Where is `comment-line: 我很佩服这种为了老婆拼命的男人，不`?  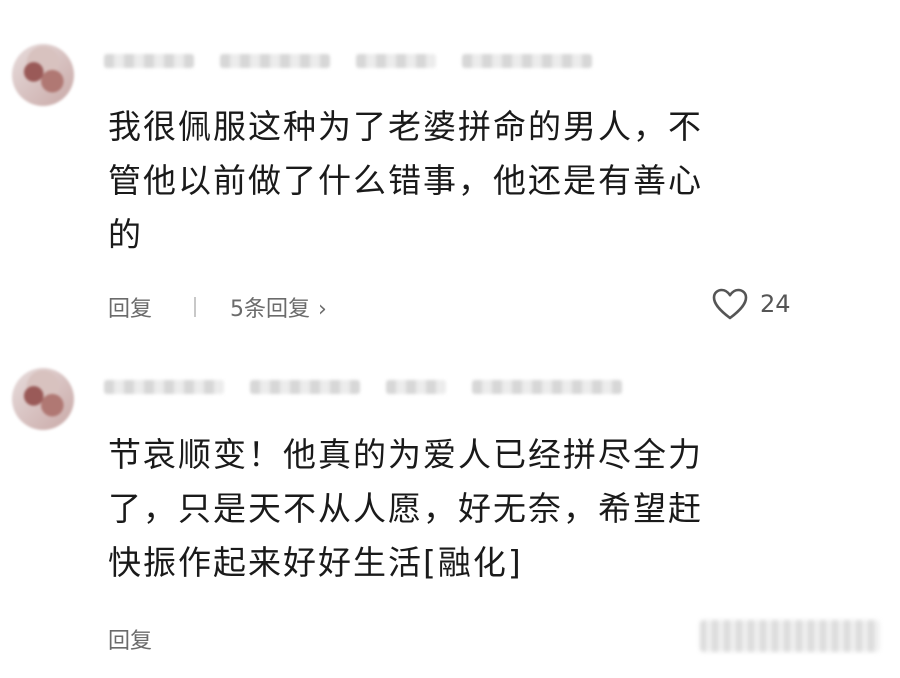
comment-line: 我很佩服这种为了老婆拼命的男人，不 is located at coordinates (405, 126).